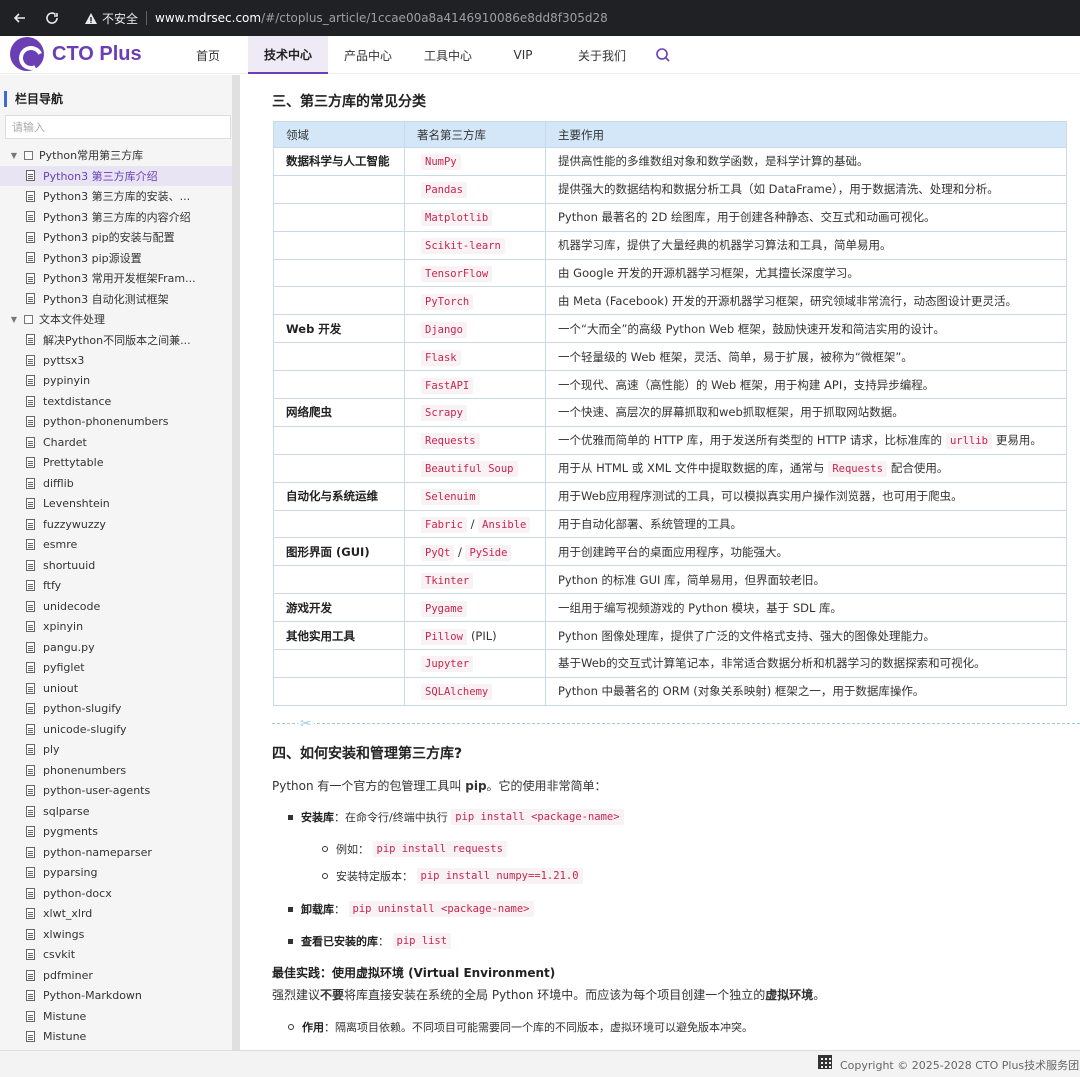 The width and height of the screenshot is (1080, 1077). Describe the element at coordinates (806, 385) in the screenshot. I see `purpose-cell: 一个现代、高速（高性能）的 Web 框架，用于构建 API，支持异步编程。` at that location.